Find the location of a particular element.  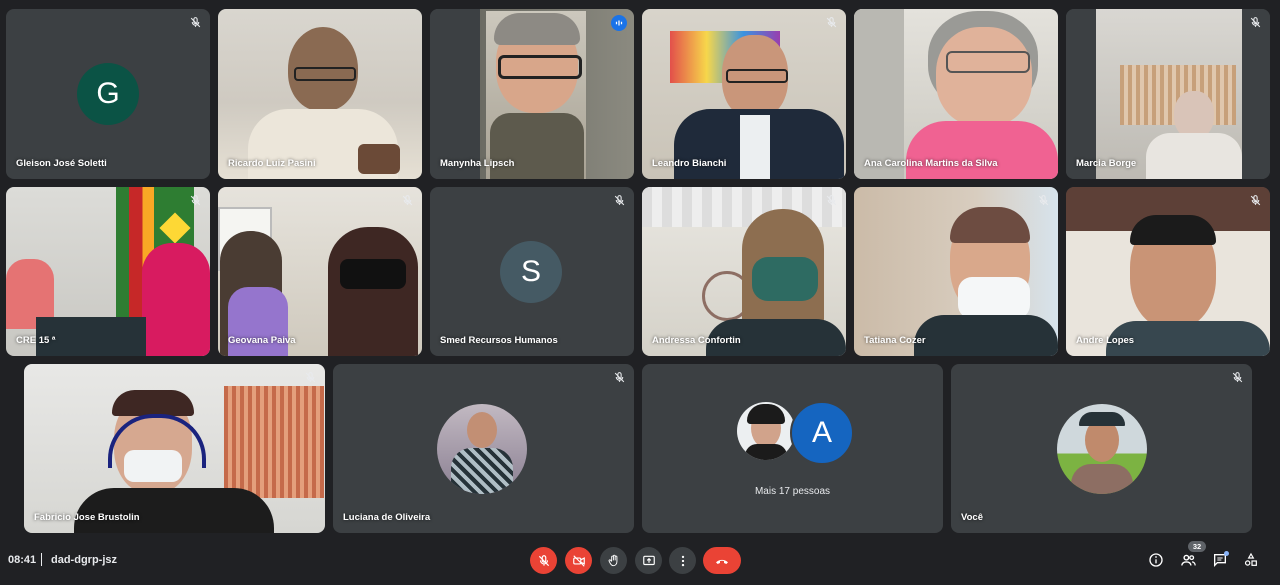

activities-button is located at coordinates (1251, 560).